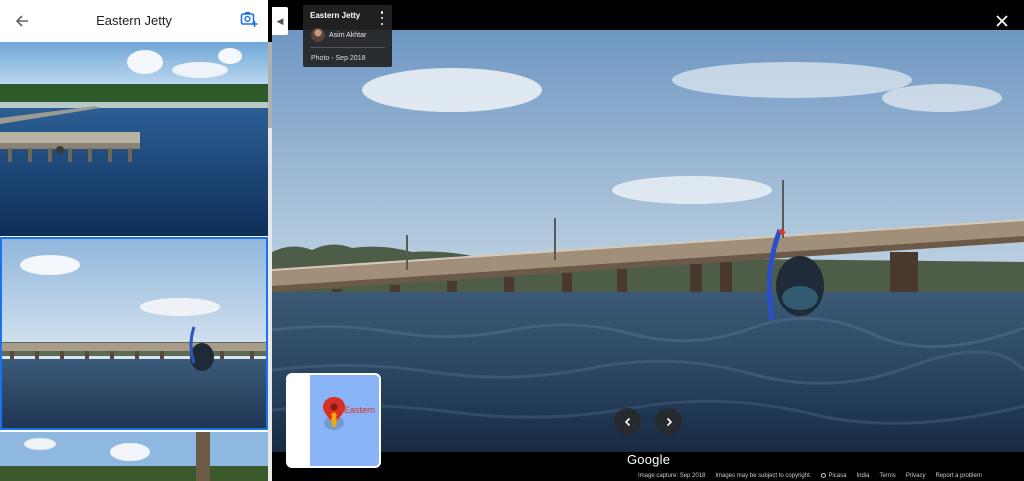  I want to click on next-photo-button, so click(668, 421).